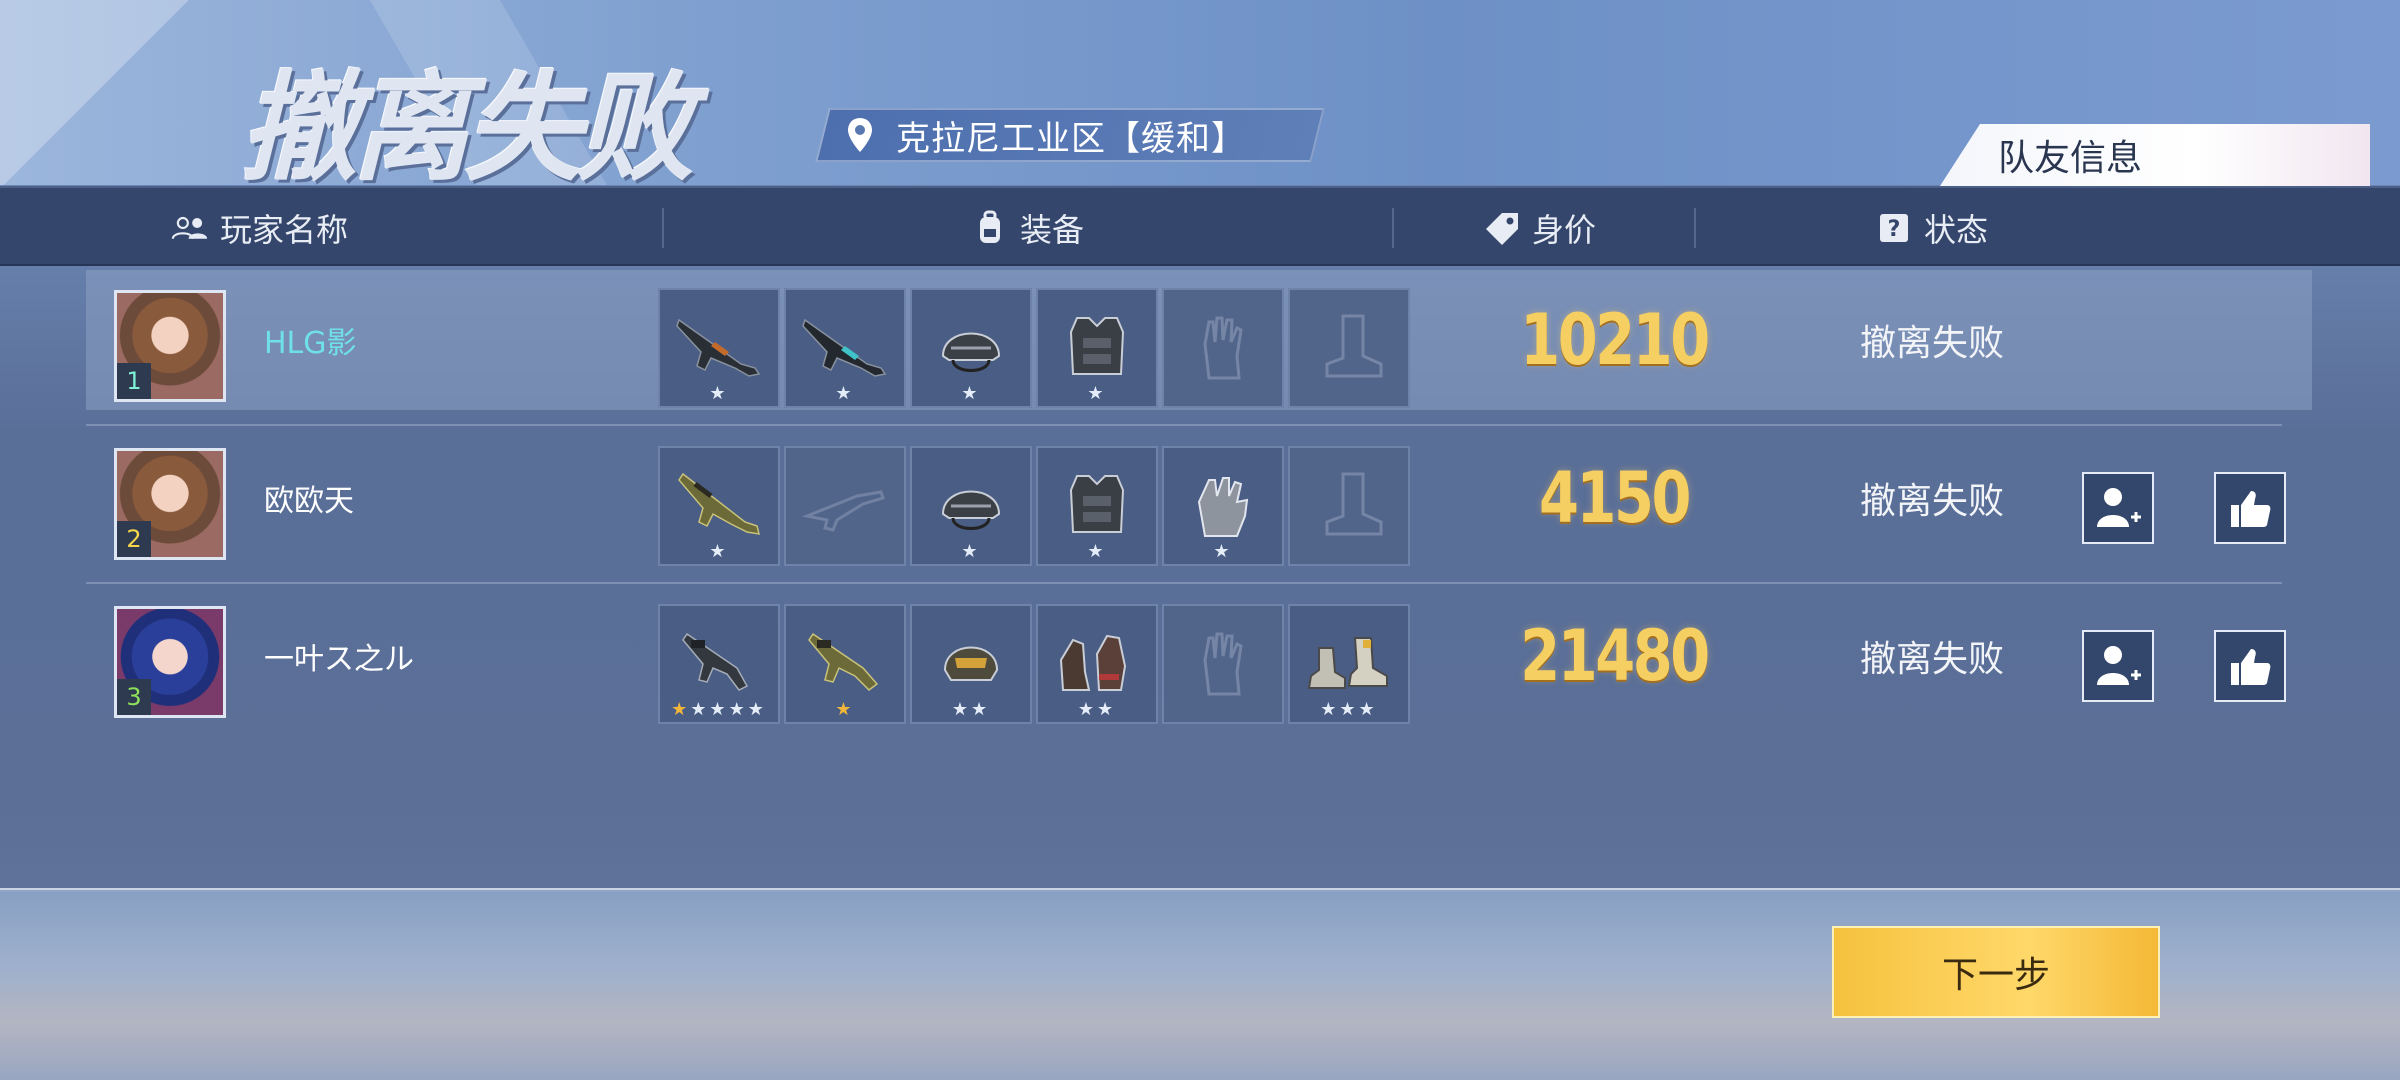  Describe the element at coordinates (1349, 709) in the screenshot. I see `star-rating: ★★★` at that location.